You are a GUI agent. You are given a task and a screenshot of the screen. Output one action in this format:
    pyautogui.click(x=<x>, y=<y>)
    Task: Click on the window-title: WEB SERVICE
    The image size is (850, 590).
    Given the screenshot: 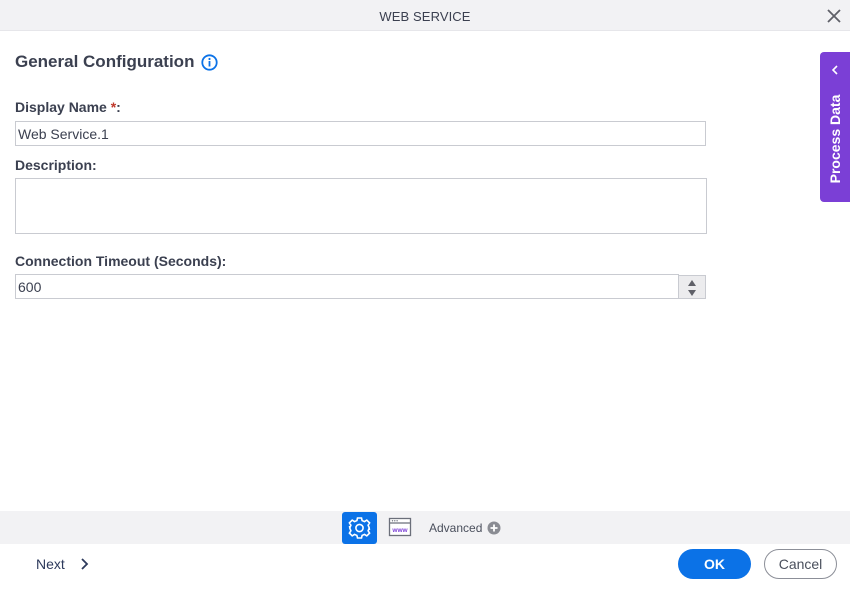 What is the action you would take?
    pyautogui.click(x=425, y=16)
    